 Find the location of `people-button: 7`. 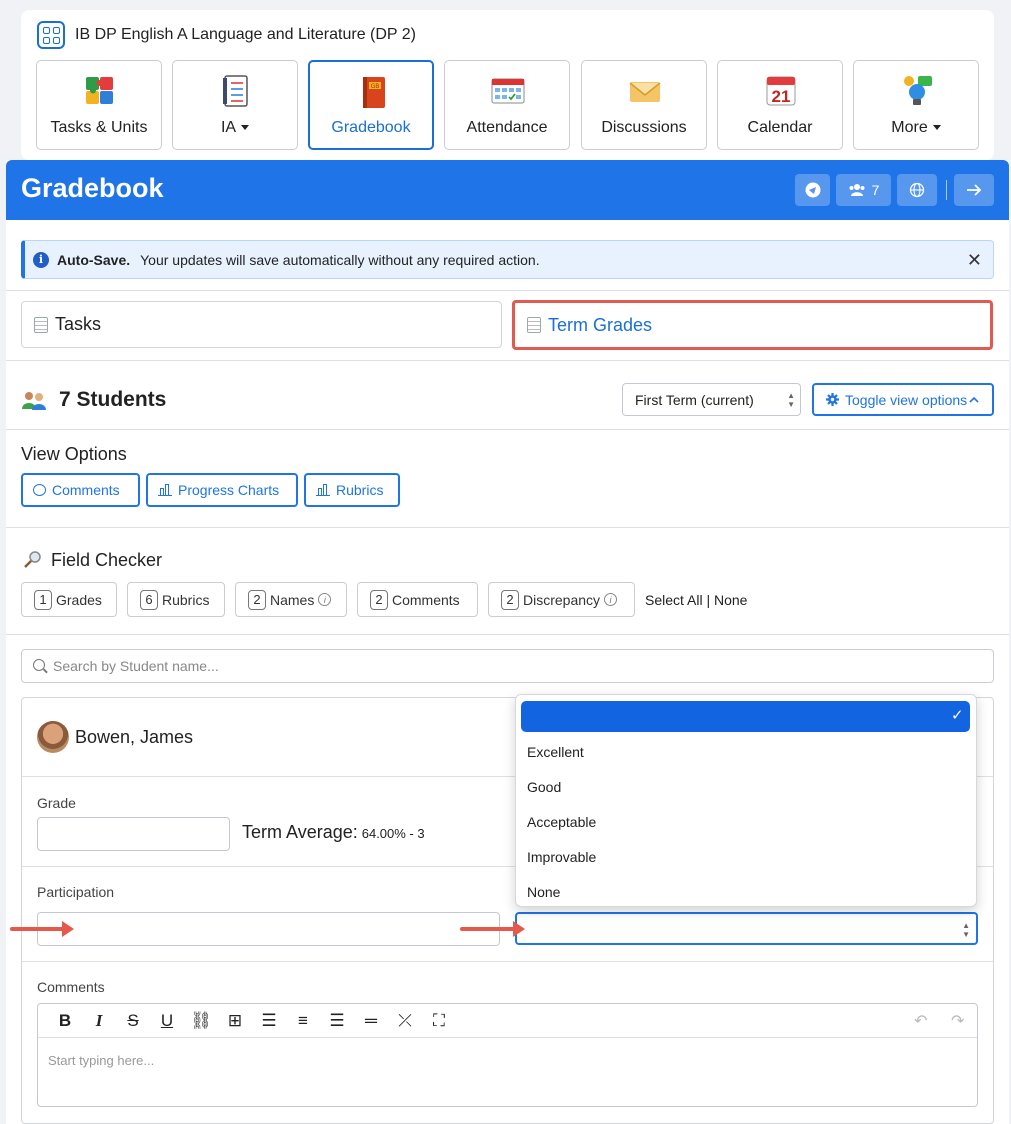

people-button: 7 is located at coordinates (863, 190).